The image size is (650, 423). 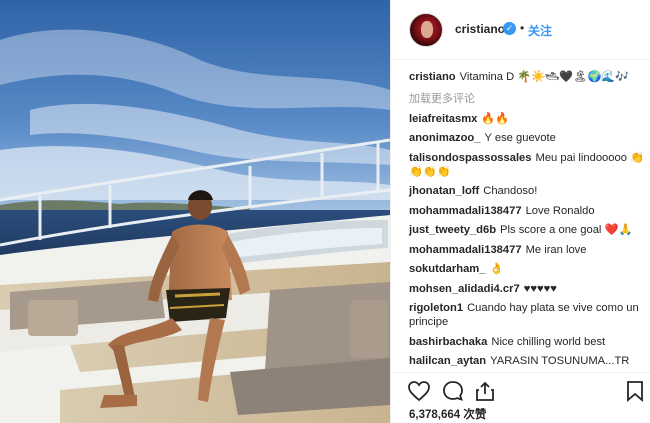 I want to click on like-button, so click(x=419, y=391).